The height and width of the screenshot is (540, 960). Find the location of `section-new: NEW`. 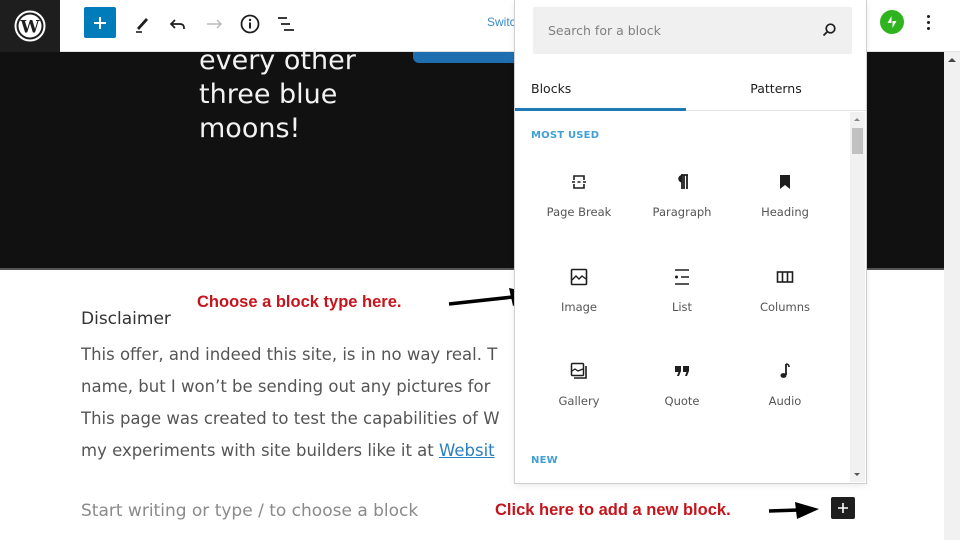

section-new: NEW is located at coordinates (544, 460).